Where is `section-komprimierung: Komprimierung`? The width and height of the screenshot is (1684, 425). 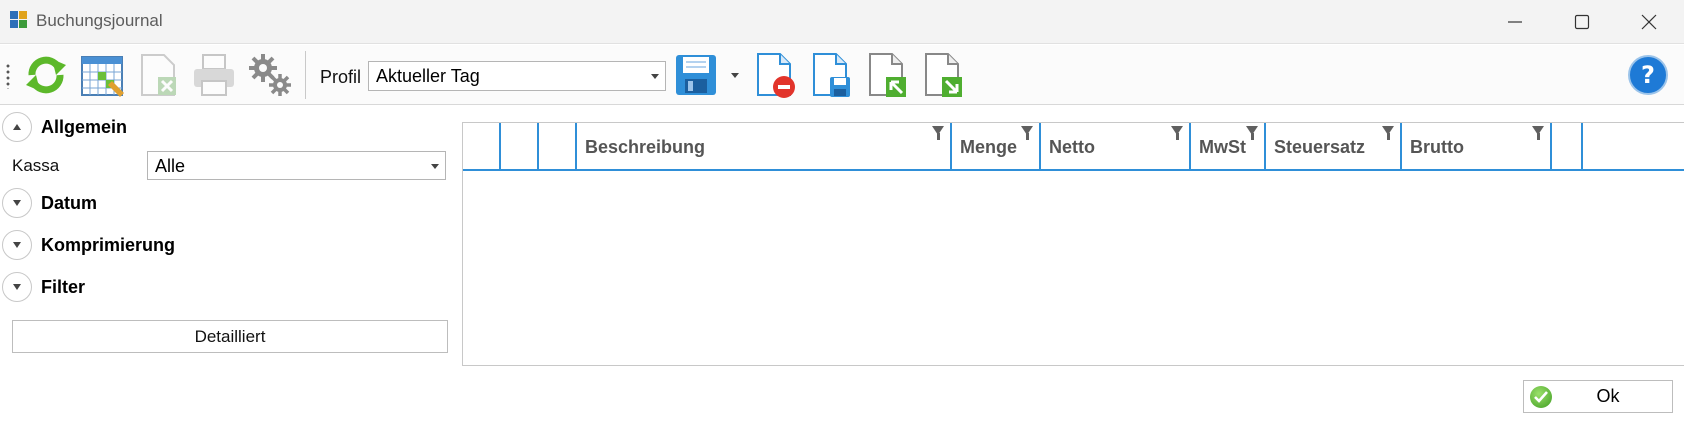 section-komprimierung: Komprimierung is located at coordinates (88, 245).